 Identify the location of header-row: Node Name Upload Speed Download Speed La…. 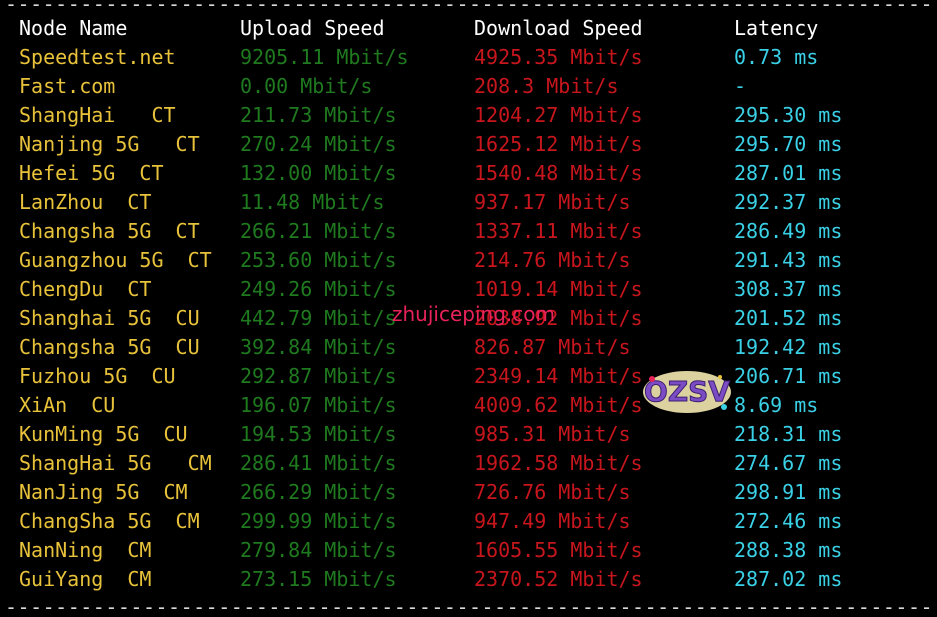
(468, 28).